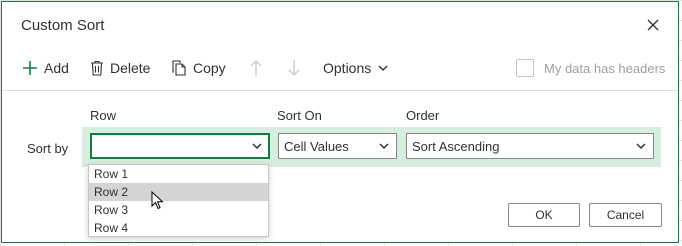 The width and height of the screenshot is (682, 246). Describe the element at coordinates (178, 174) in the screenshot. I see `dropdown-option-row-1: Row 1` at that location.